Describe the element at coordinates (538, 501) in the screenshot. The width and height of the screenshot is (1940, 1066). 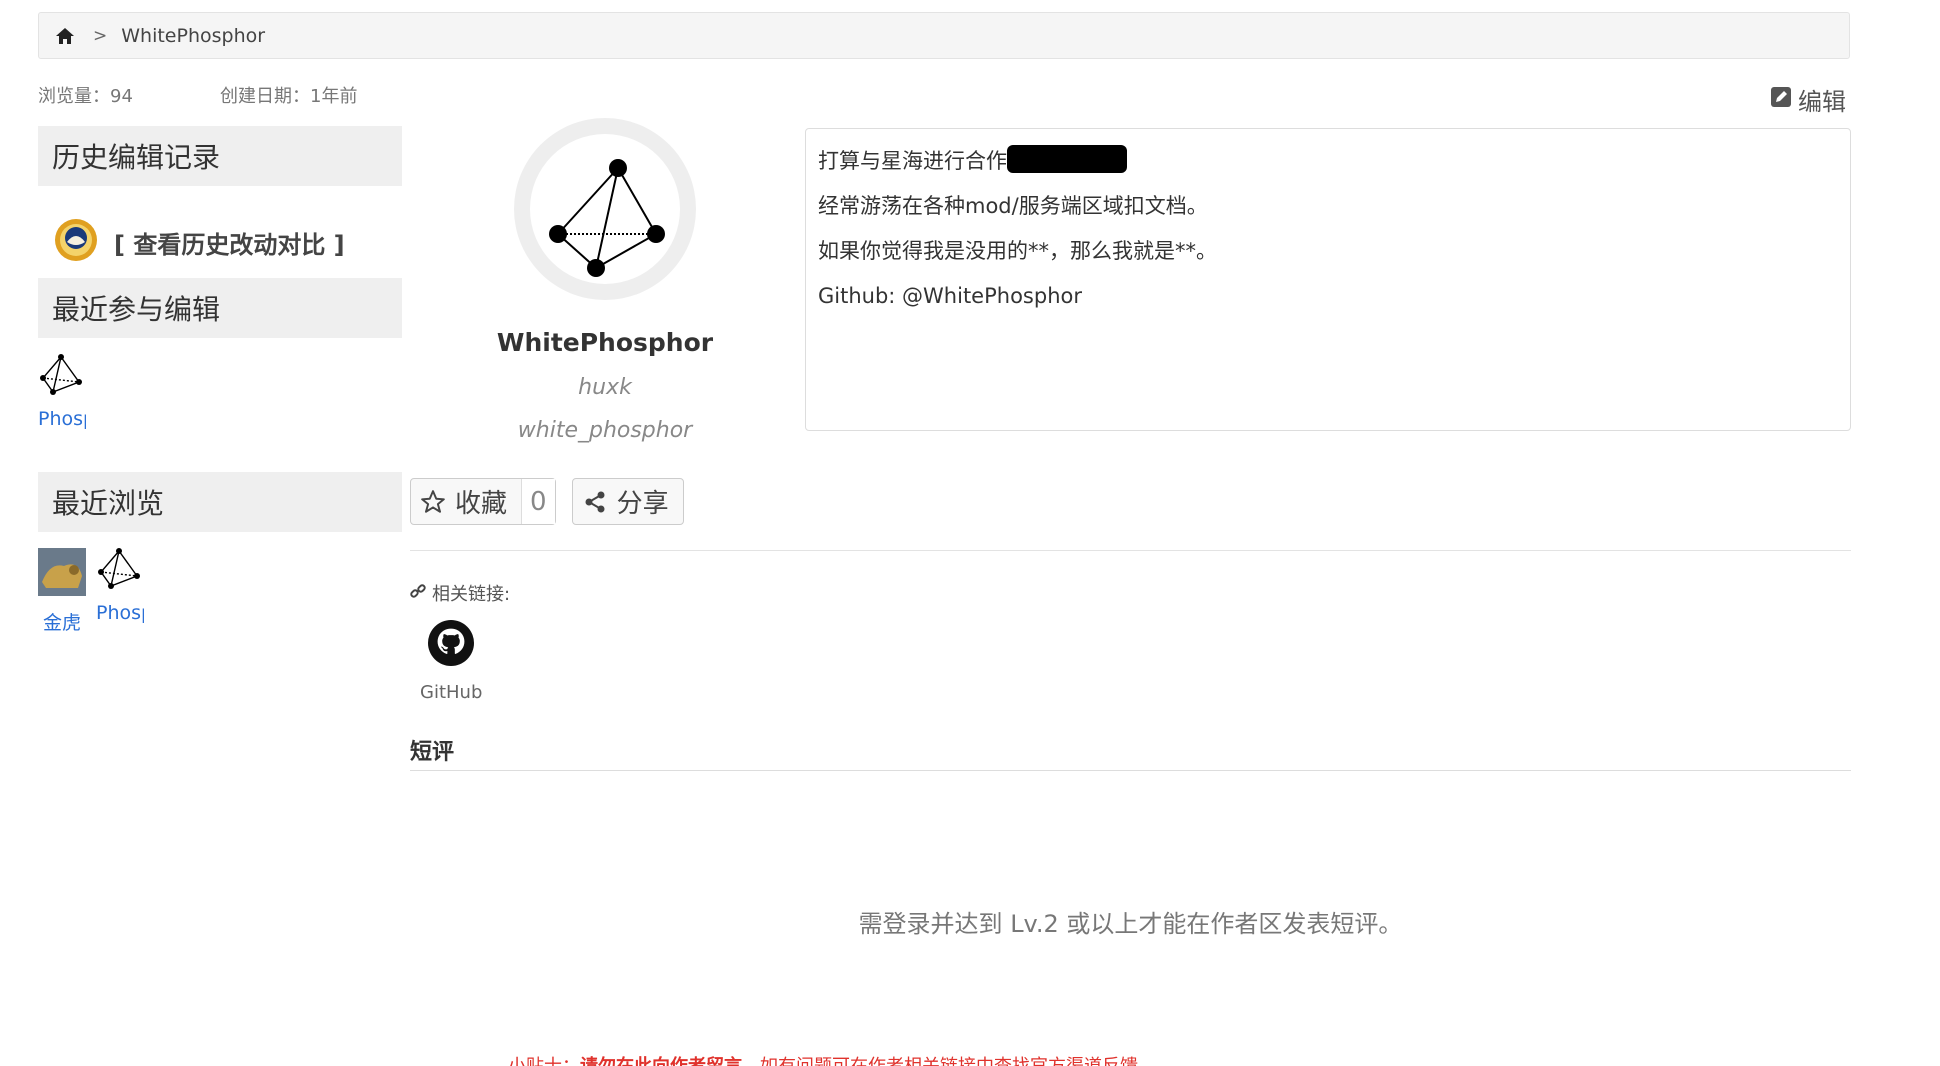
I see `favorite-count: 0` at that location.